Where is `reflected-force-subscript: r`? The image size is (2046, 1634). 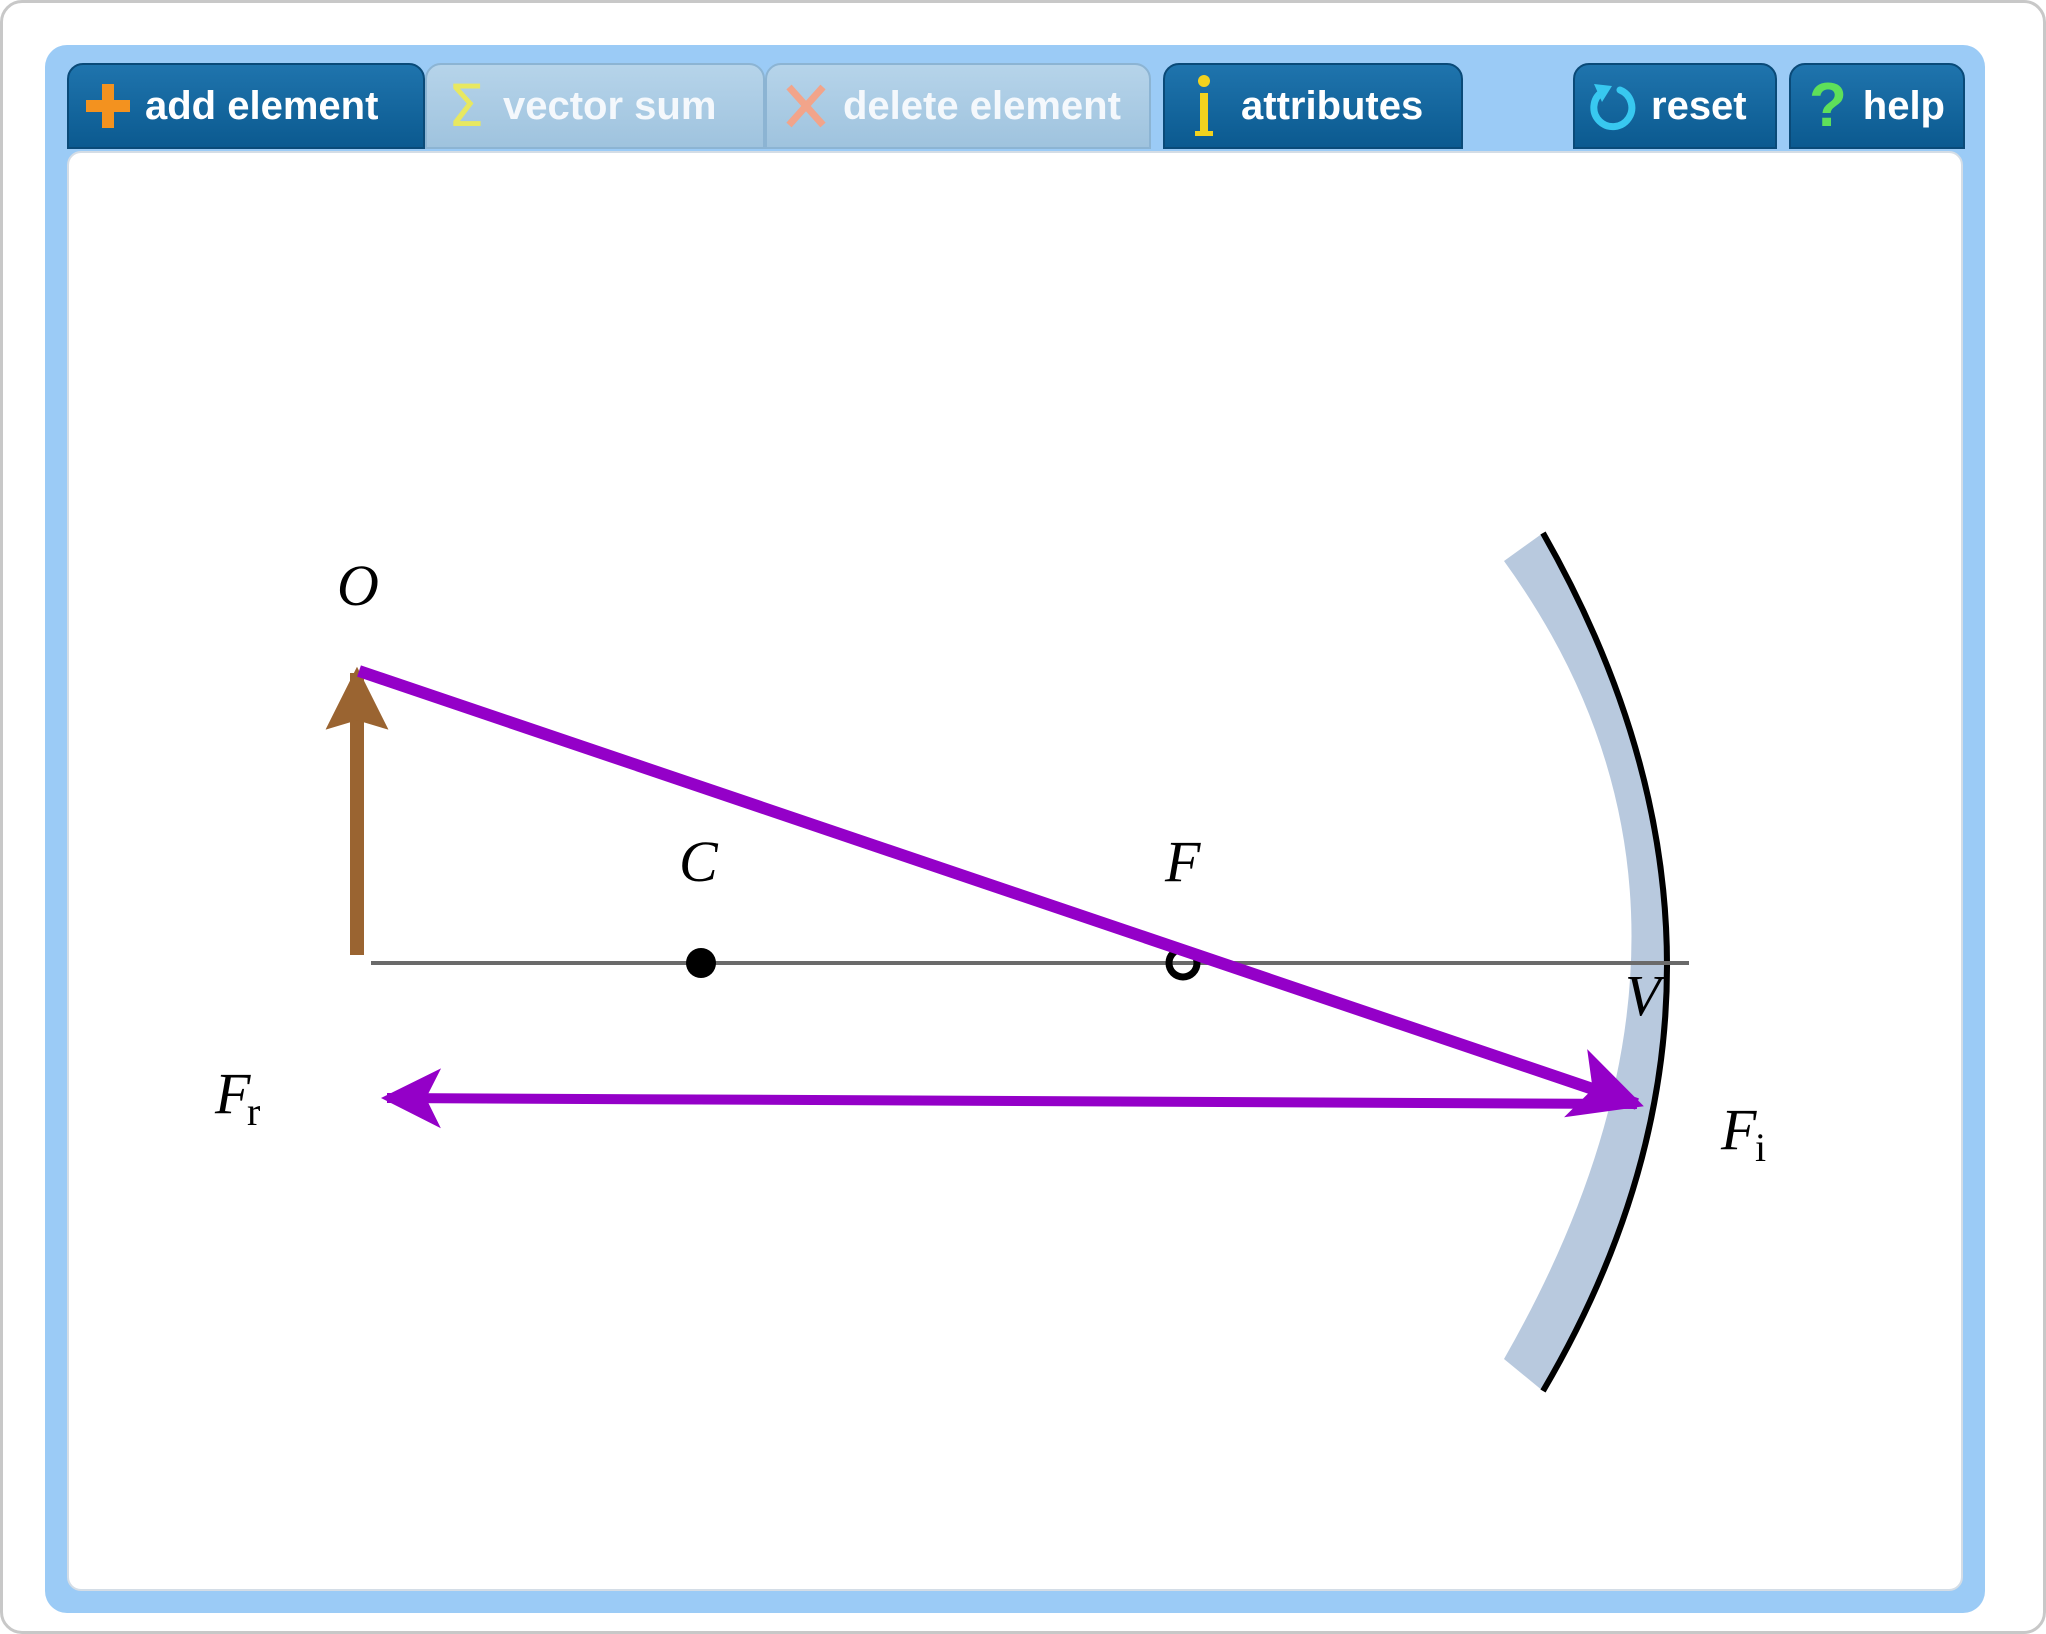 reflected-force-subscript: r is located at coordinates (253, 1111).